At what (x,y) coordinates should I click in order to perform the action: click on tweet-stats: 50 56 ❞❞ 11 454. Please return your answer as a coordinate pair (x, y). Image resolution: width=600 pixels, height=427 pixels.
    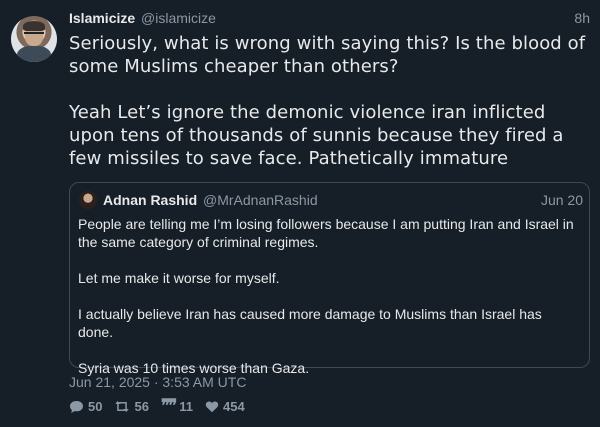
    Looking at the image, I should click on (163, 406).